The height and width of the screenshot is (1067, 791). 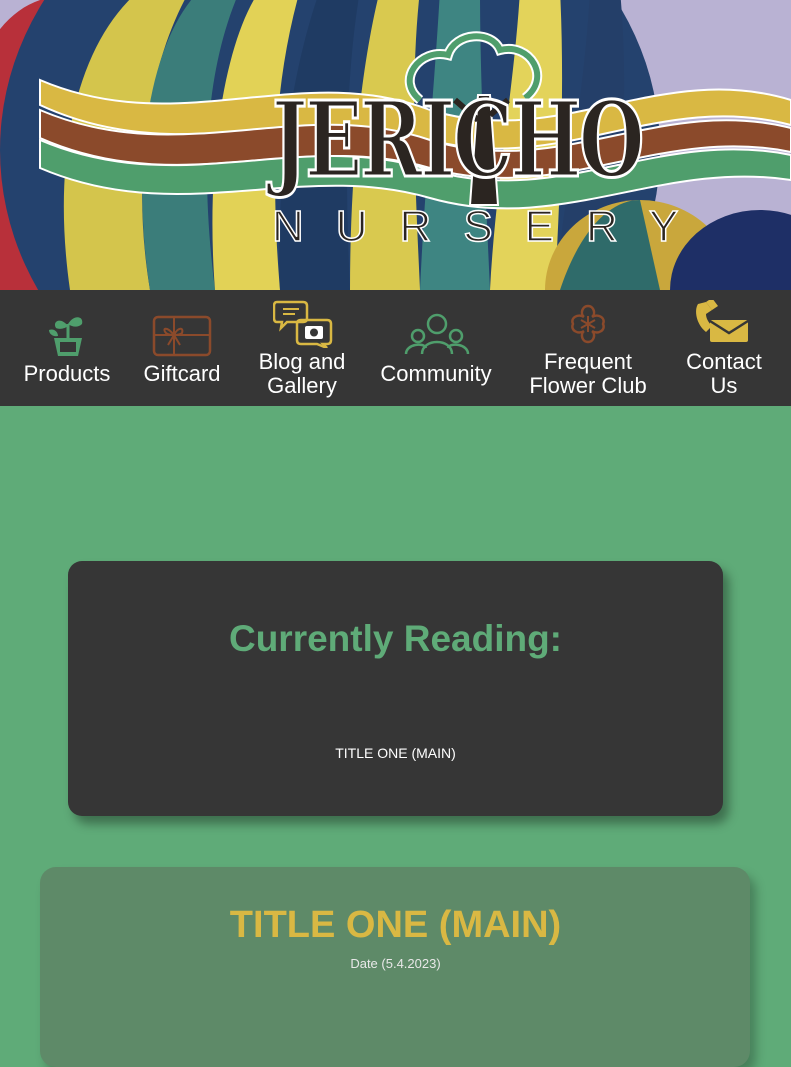 What do you see at coordinates (458, 139) in the screenshot?
I see `brand-name: JERICHO` at bounding box center [458, 139].